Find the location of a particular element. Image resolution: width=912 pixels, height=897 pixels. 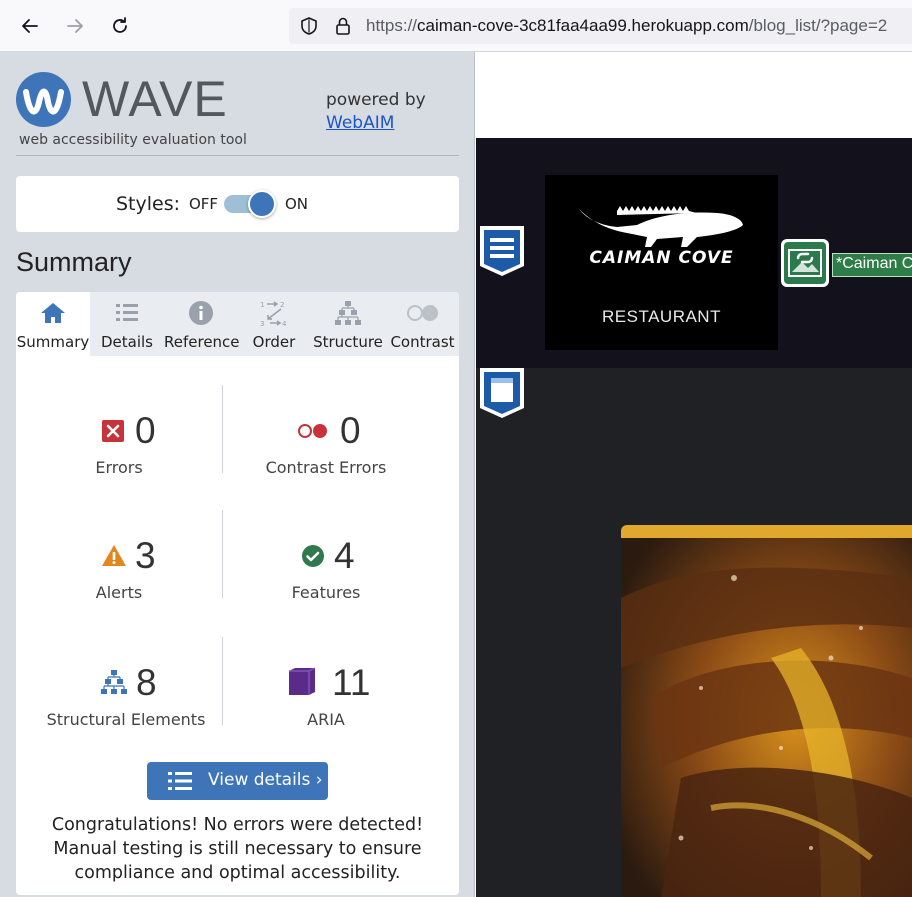

url-path: /blog_list/?page=2 is located at coordinates (818, 25).